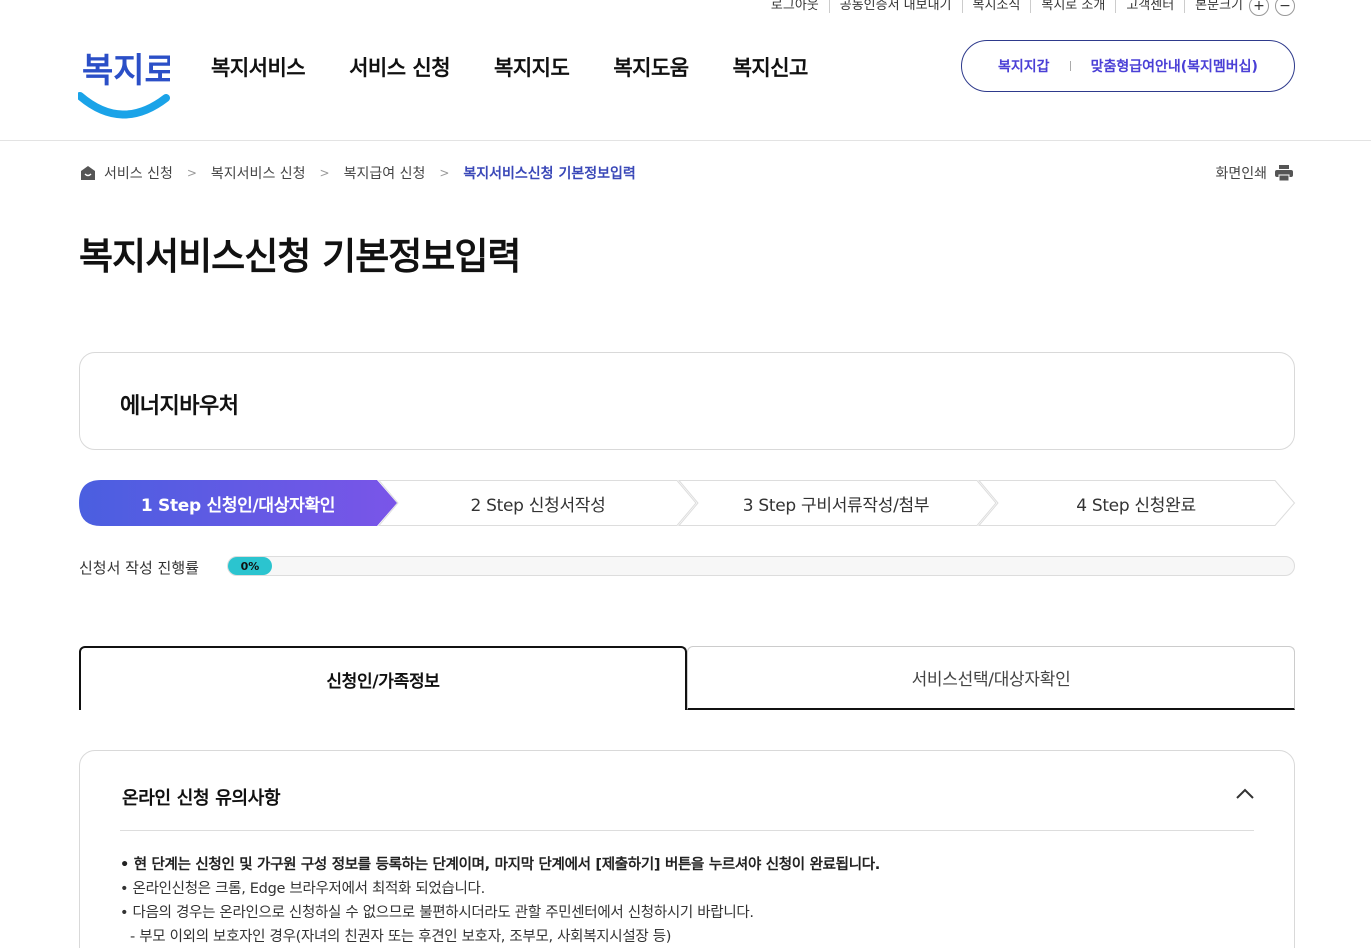 Image resolution: width=1371 pixels, height=948 pixels. I want to click on nav-welfare-map: 복지지도, so click(532, 67).